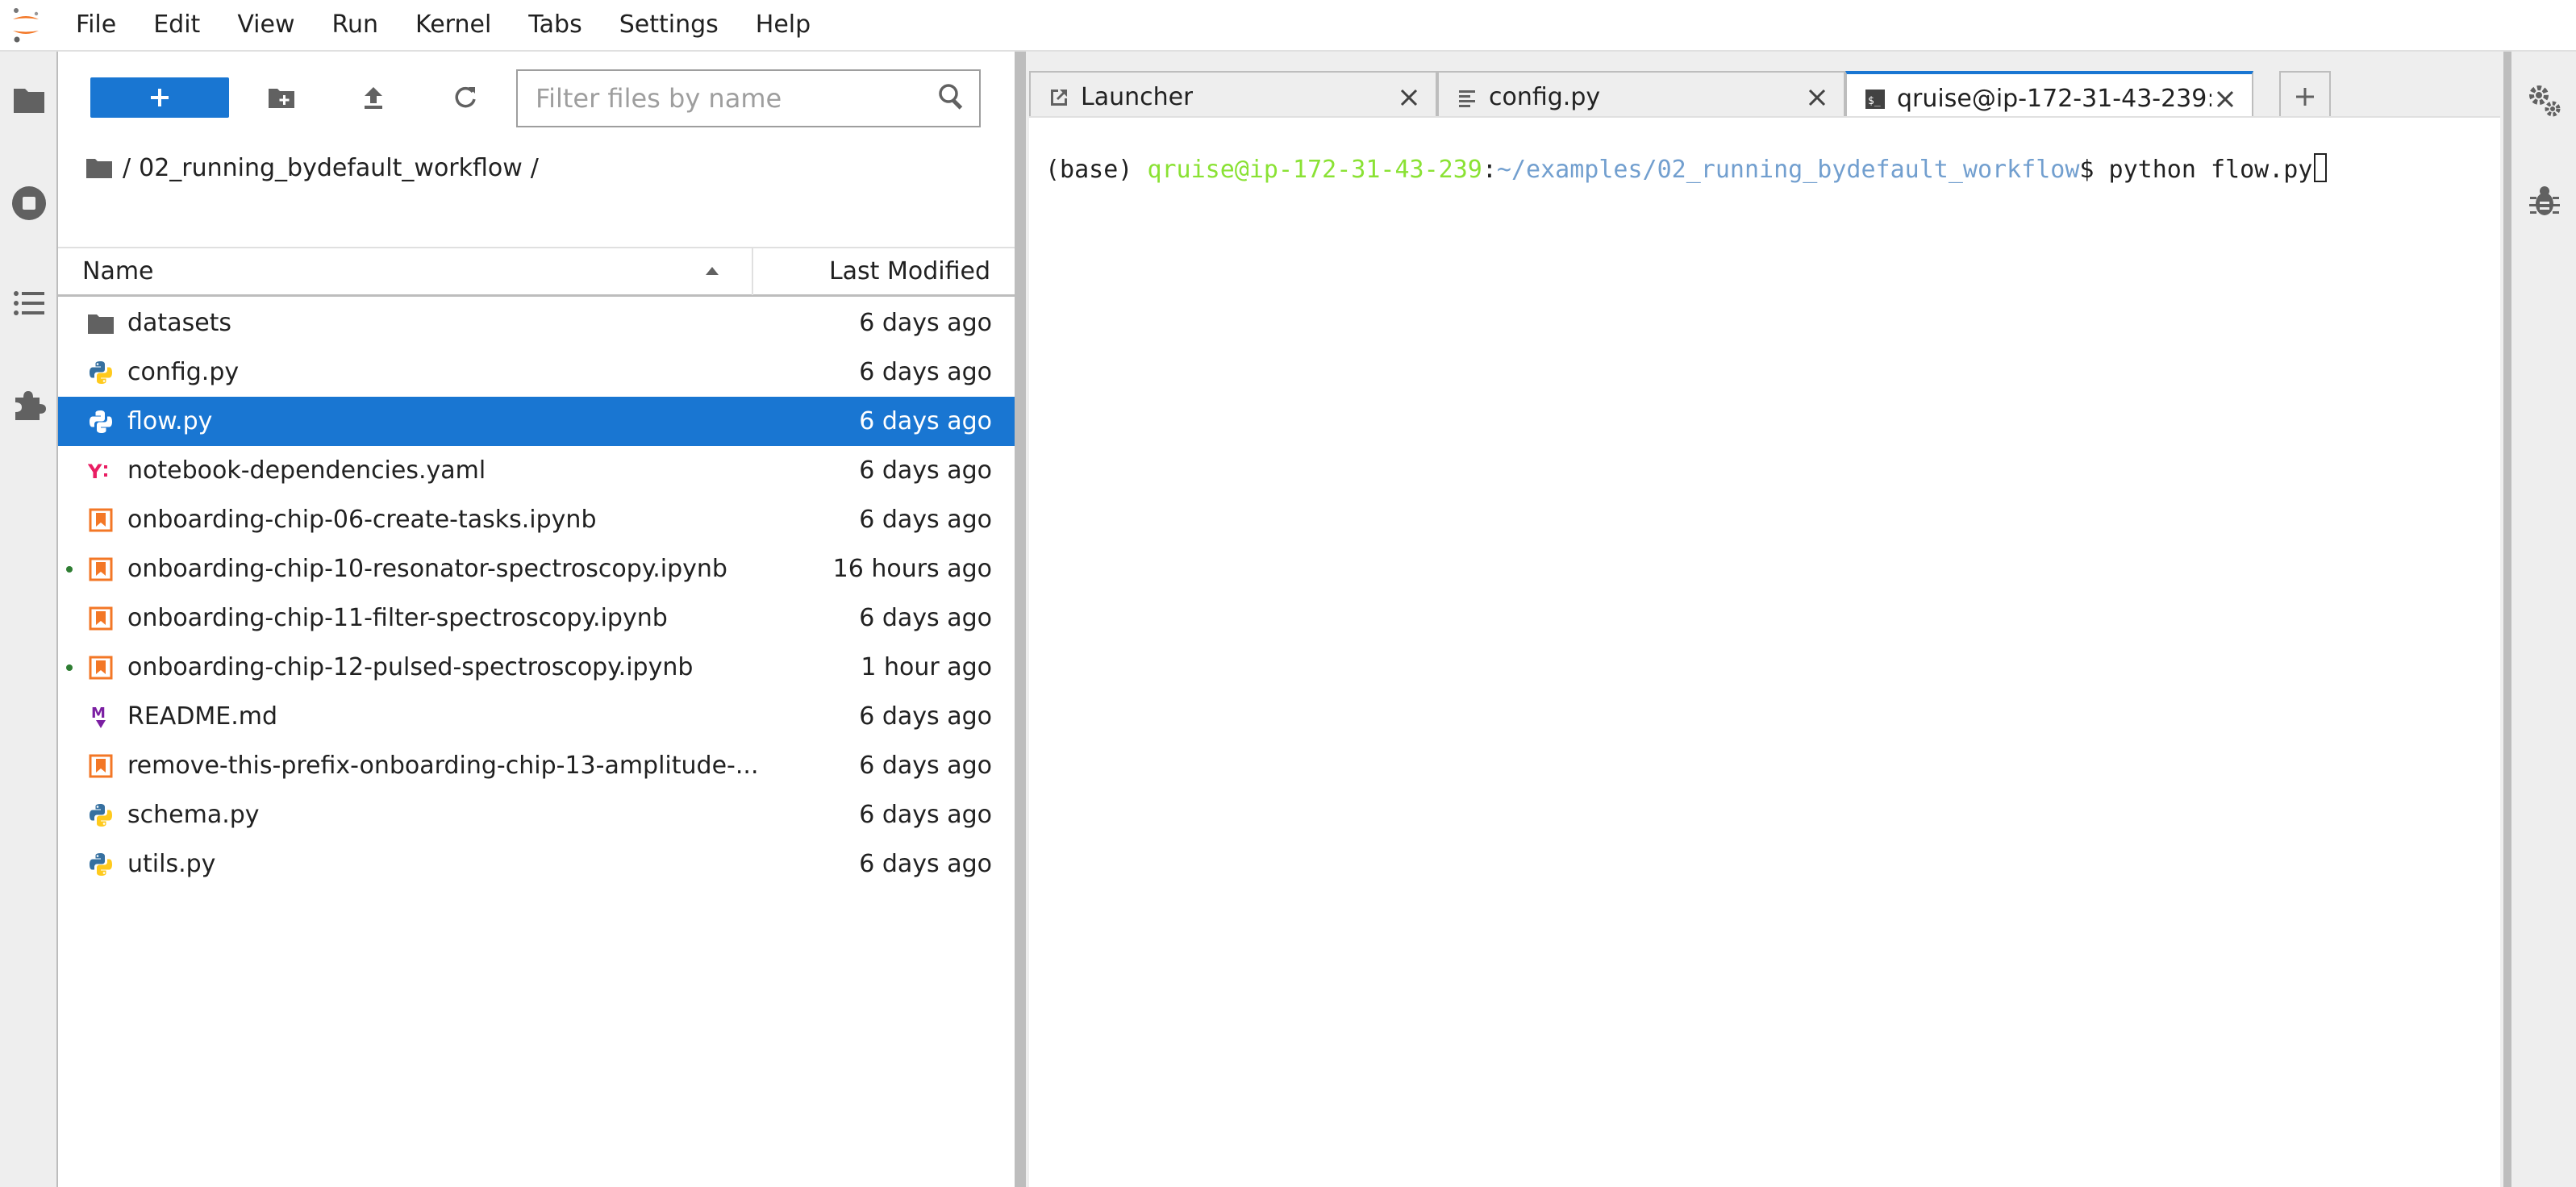  Describe the element at coordinates (95, 471) in the screenshot. I see `svg-text: Y` at that location.